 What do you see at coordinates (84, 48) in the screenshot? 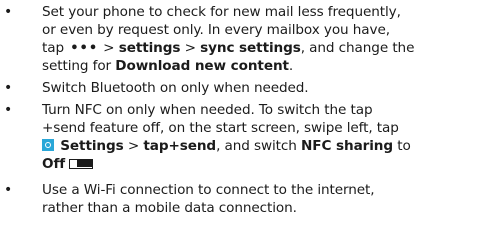
I see `more-dots-icon: •••` at bounding box center [84, 48].